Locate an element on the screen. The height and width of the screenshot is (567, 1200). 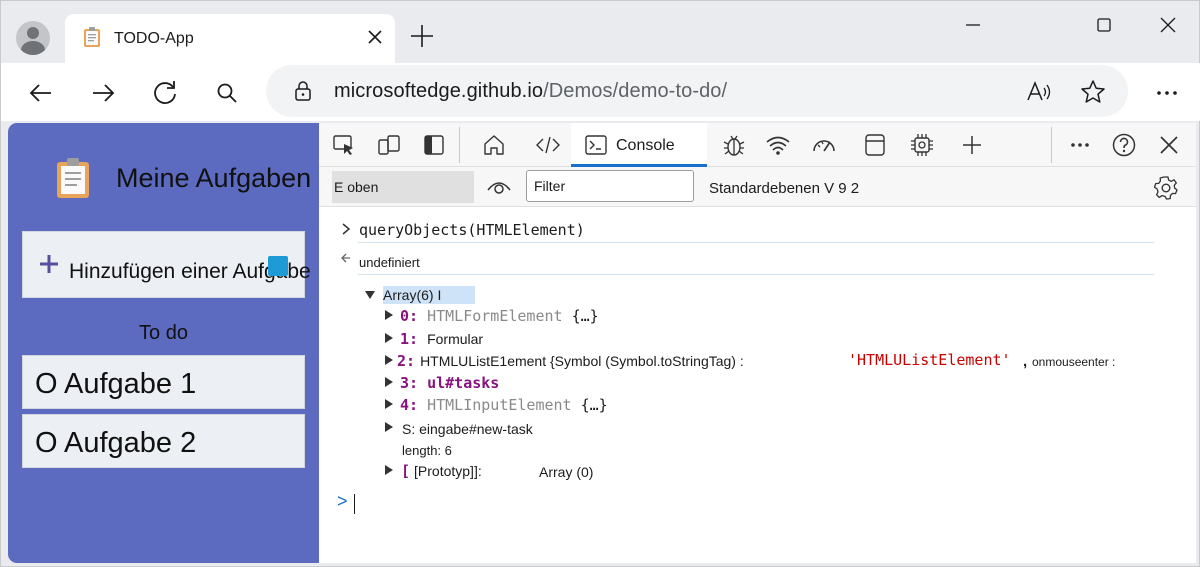
new-tab-icon is located at coordinates (422, 36).